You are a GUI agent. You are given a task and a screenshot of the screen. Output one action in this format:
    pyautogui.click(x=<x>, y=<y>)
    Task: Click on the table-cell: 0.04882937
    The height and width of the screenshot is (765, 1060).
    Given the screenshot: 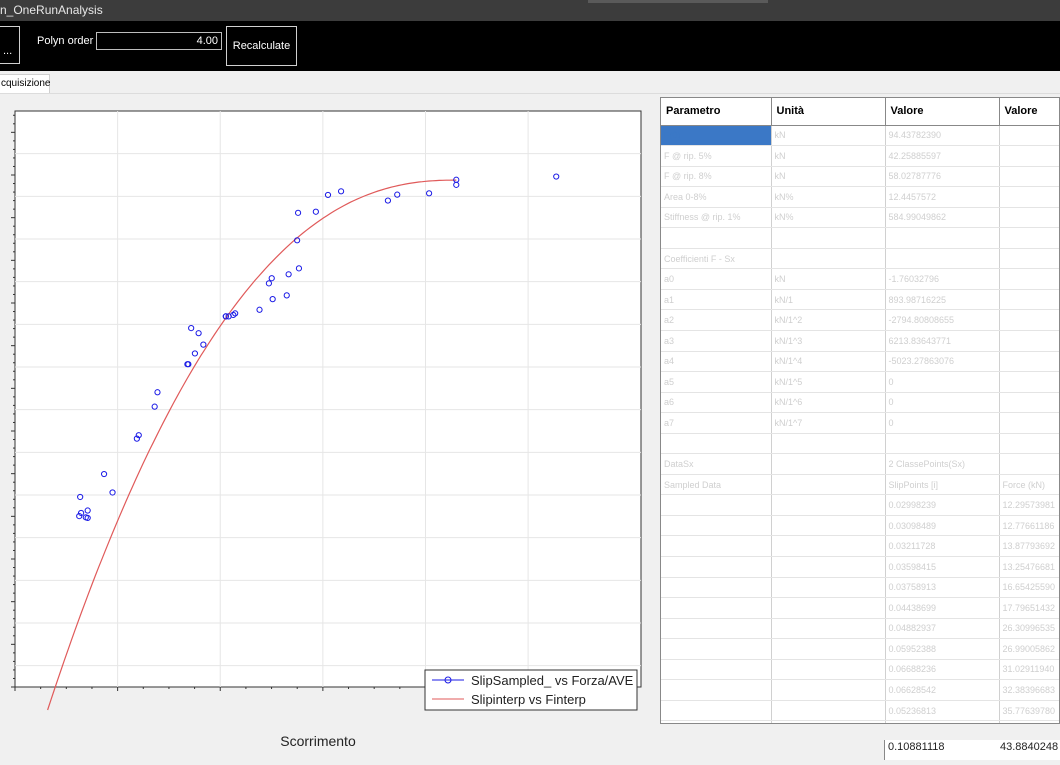 What is the action you would take?
    pyautogui.click(x=942, y=629)
    